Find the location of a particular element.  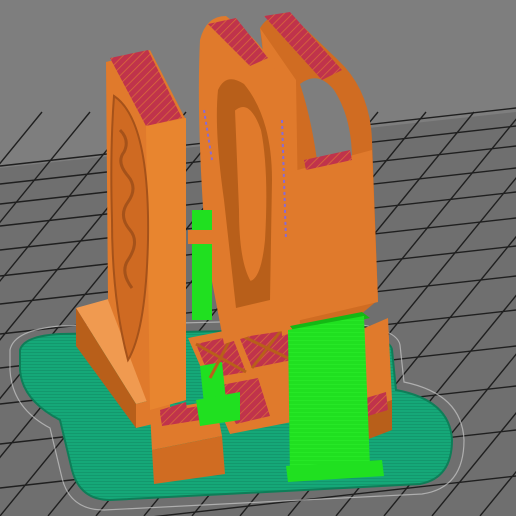

middle-support-column is located at coordinates (202, 265).